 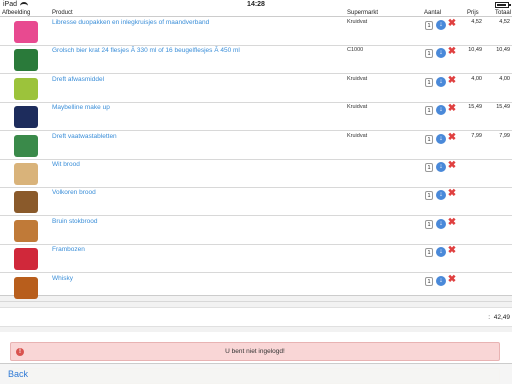 I want to click on bottom-toolbar: Back, so click(x=256, y=373).